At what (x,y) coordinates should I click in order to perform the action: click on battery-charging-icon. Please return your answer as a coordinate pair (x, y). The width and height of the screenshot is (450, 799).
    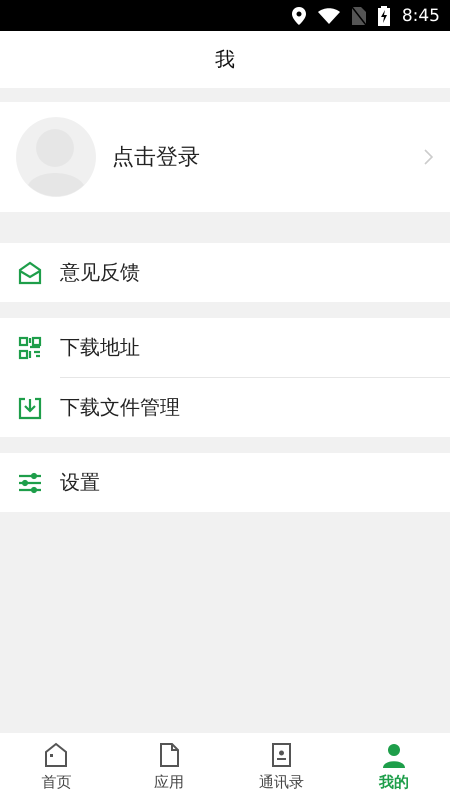
    Looking at the image, I should click on (384, 16).